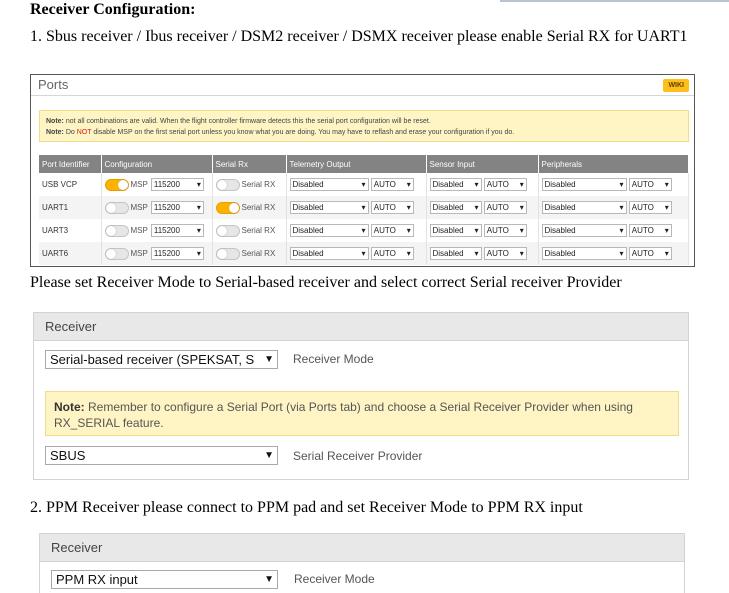 The height and width of the screenshot is (593, 729). I want to click on port-identifier-cell: USB VCP, so click(70, 184).